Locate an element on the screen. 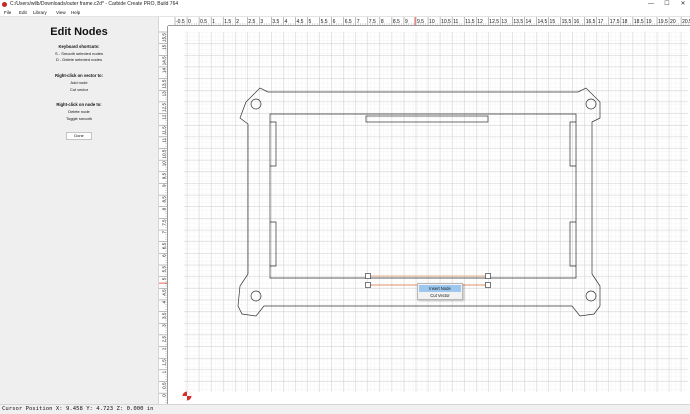 Image resolution: width=690 pixels, height=414 pixels. ruler-x-label: 11 is located at coordinates (455, 22).